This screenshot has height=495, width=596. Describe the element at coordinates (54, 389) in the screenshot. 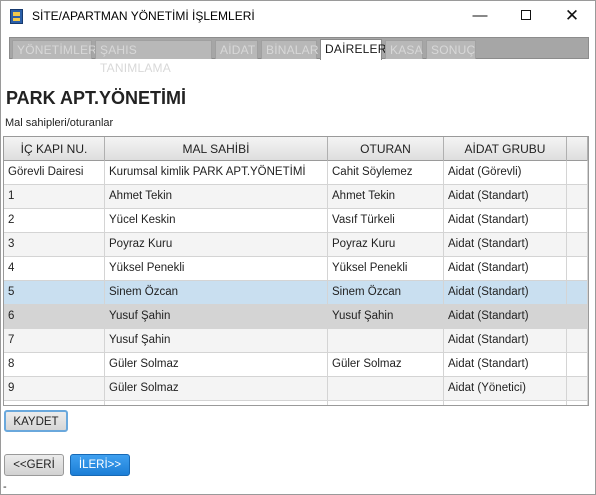

I see `cell-kapi: 9` at that location.